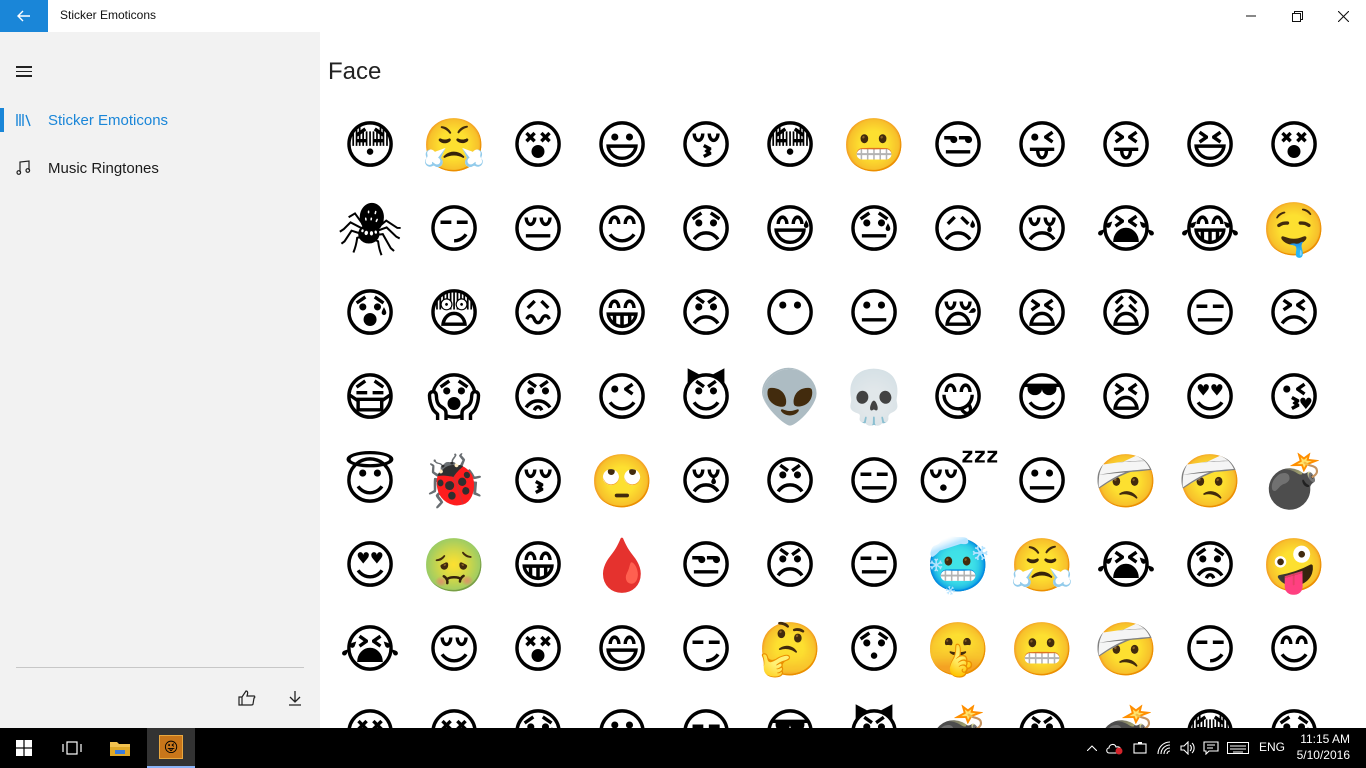  What do you see at coordinates (1126, 146) in the screenshot?
I see `emoticon-tile: 😝` at bounding box center [1126, 146].